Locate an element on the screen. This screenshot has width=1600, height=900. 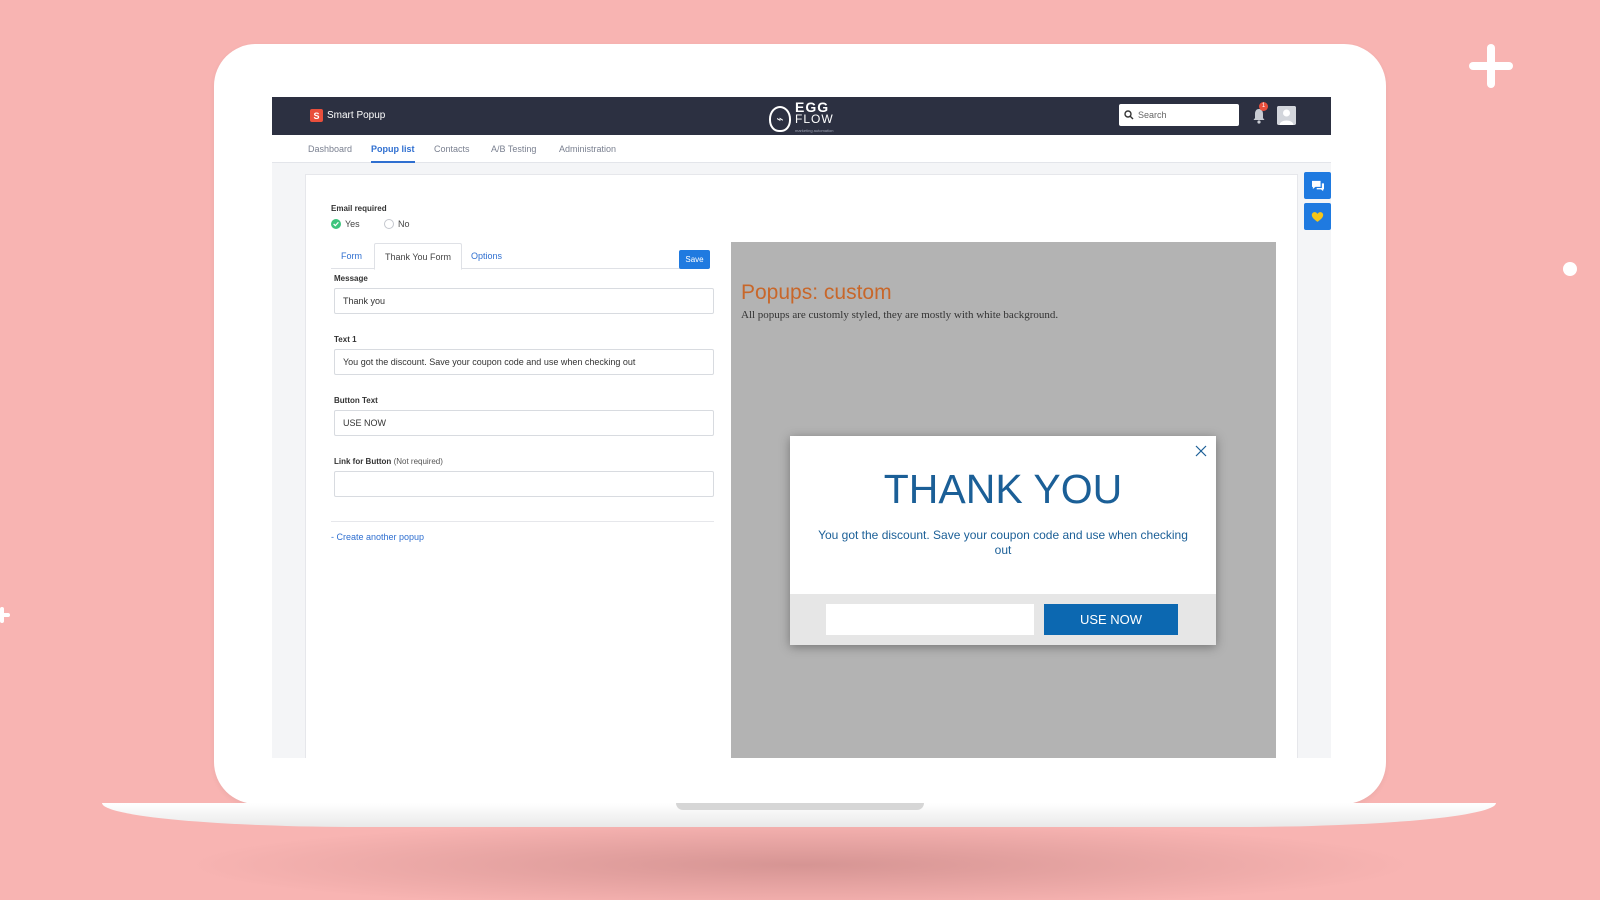
egg-flow-logo-icon: ⌁ is located at coordinates (780, 119).